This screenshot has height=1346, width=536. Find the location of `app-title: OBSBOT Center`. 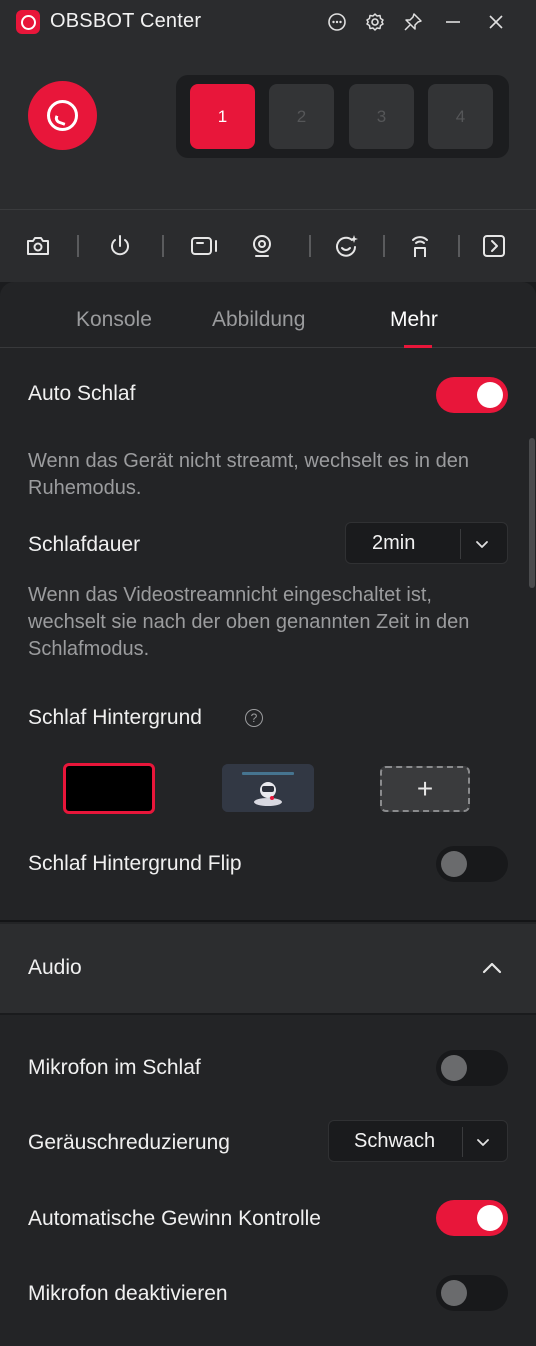

app-title: OBSBOT Center is located at coordinates (126, 21).